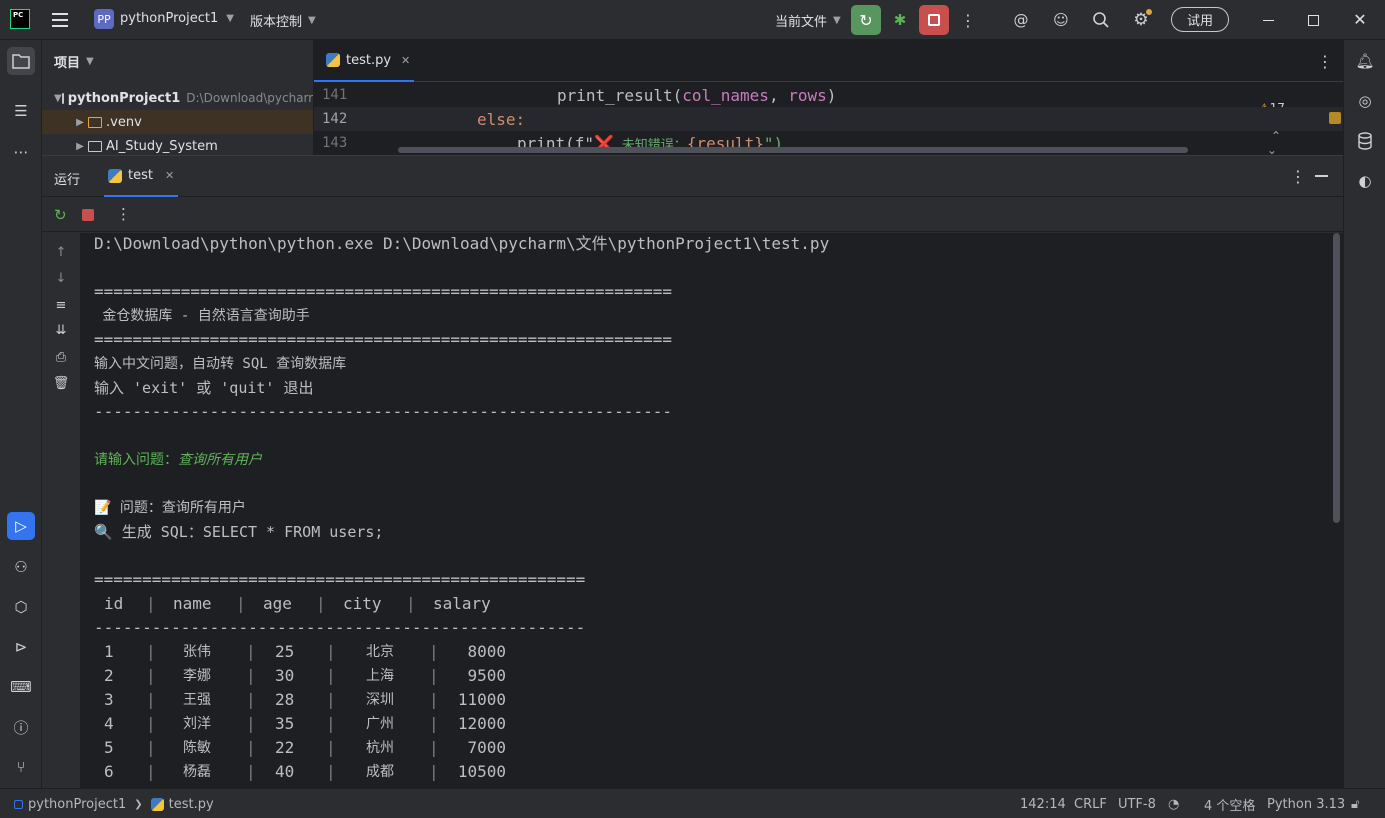 The width and height of the screenshot is (1385, 818). I want to click on run-config-selector: 当前文件 ▼, so click(808, 20).